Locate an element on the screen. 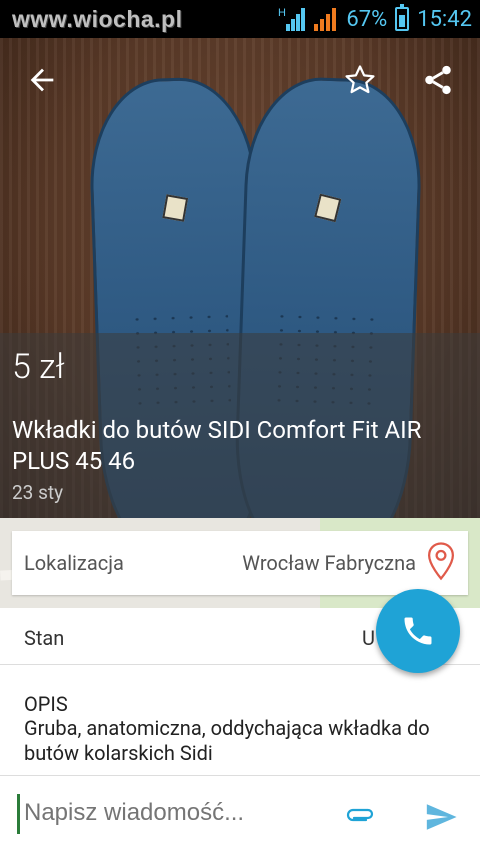  message-composer is located at coordinates (240, 815).